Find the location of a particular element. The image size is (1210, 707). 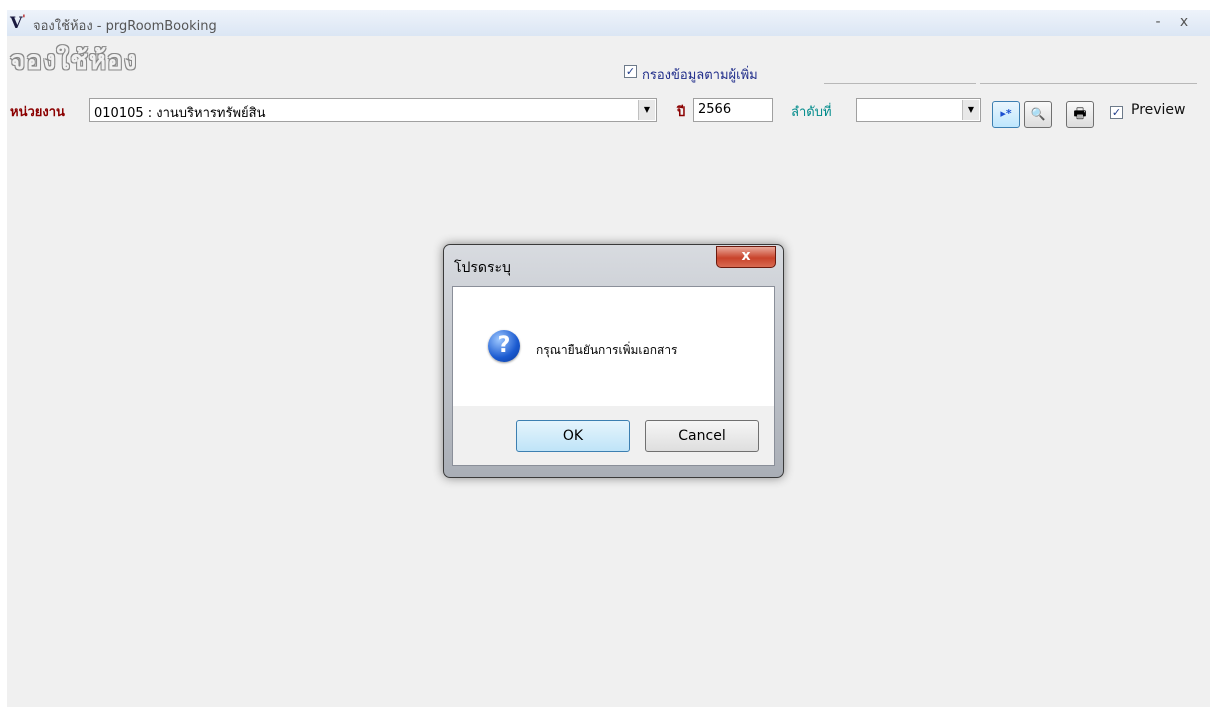

new-record-icon: ▸* is located at coordinates (1006, 113).